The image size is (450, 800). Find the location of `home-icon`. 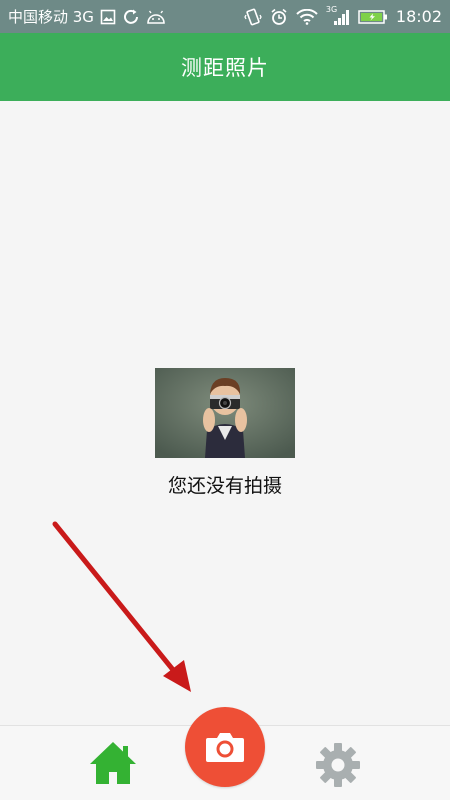

home-icon is located at coordinates (113, 763).